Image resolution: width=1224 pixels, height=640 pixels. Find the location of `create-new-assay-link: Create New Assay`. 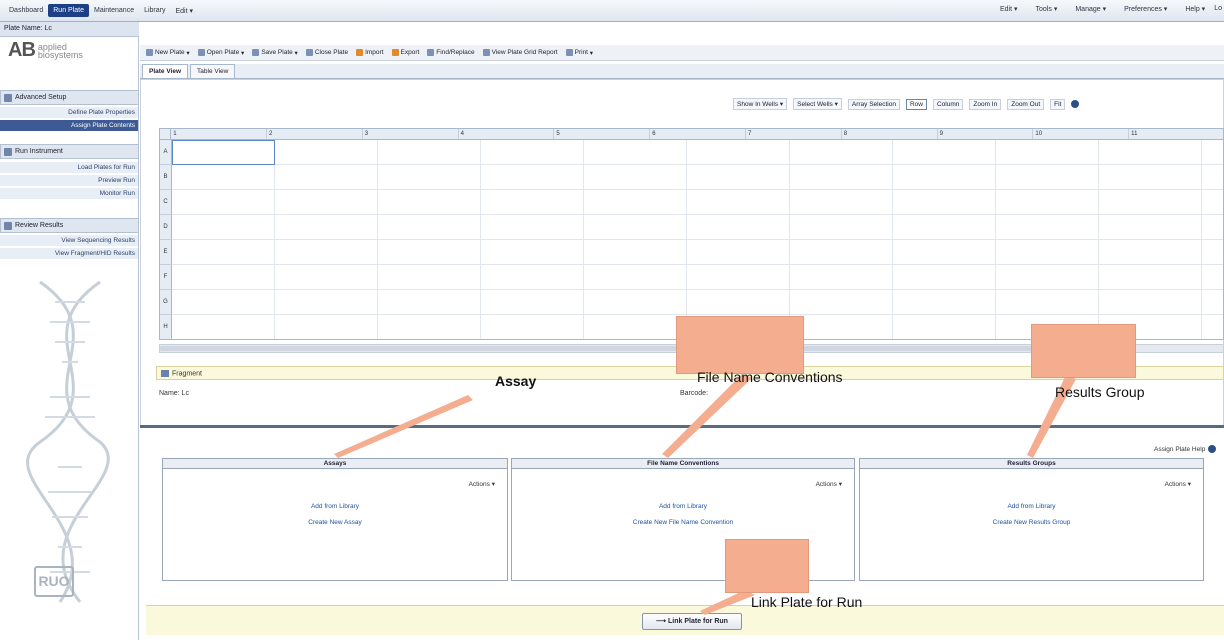

create-new-assay-link: Create New Assay is located at coordinates (335, 522).